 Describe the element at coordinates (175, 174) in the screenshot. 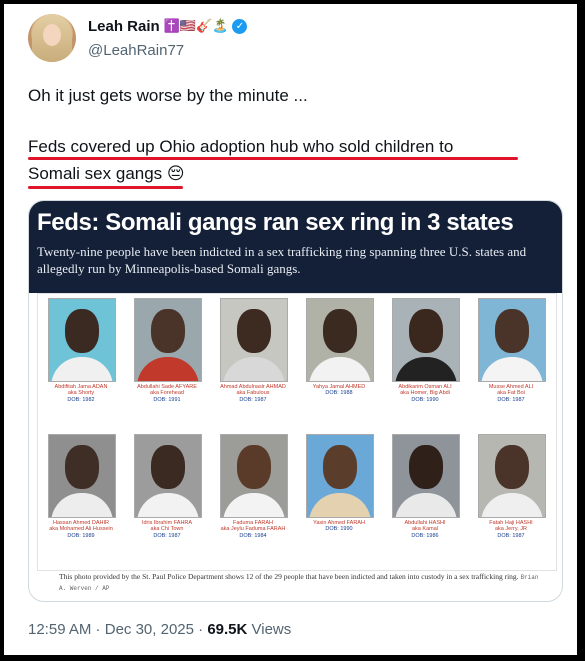

I see `pensive-face-emoji: 😔` at that location.